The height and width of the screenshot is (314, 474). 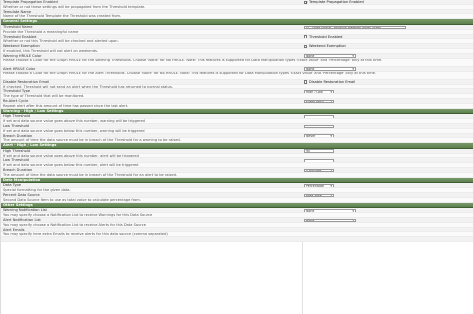 What do you see at coordinates (306, 46) in the screenshot?
I see `weekend-exemption-checkbox` at bounding box center [306, 46].